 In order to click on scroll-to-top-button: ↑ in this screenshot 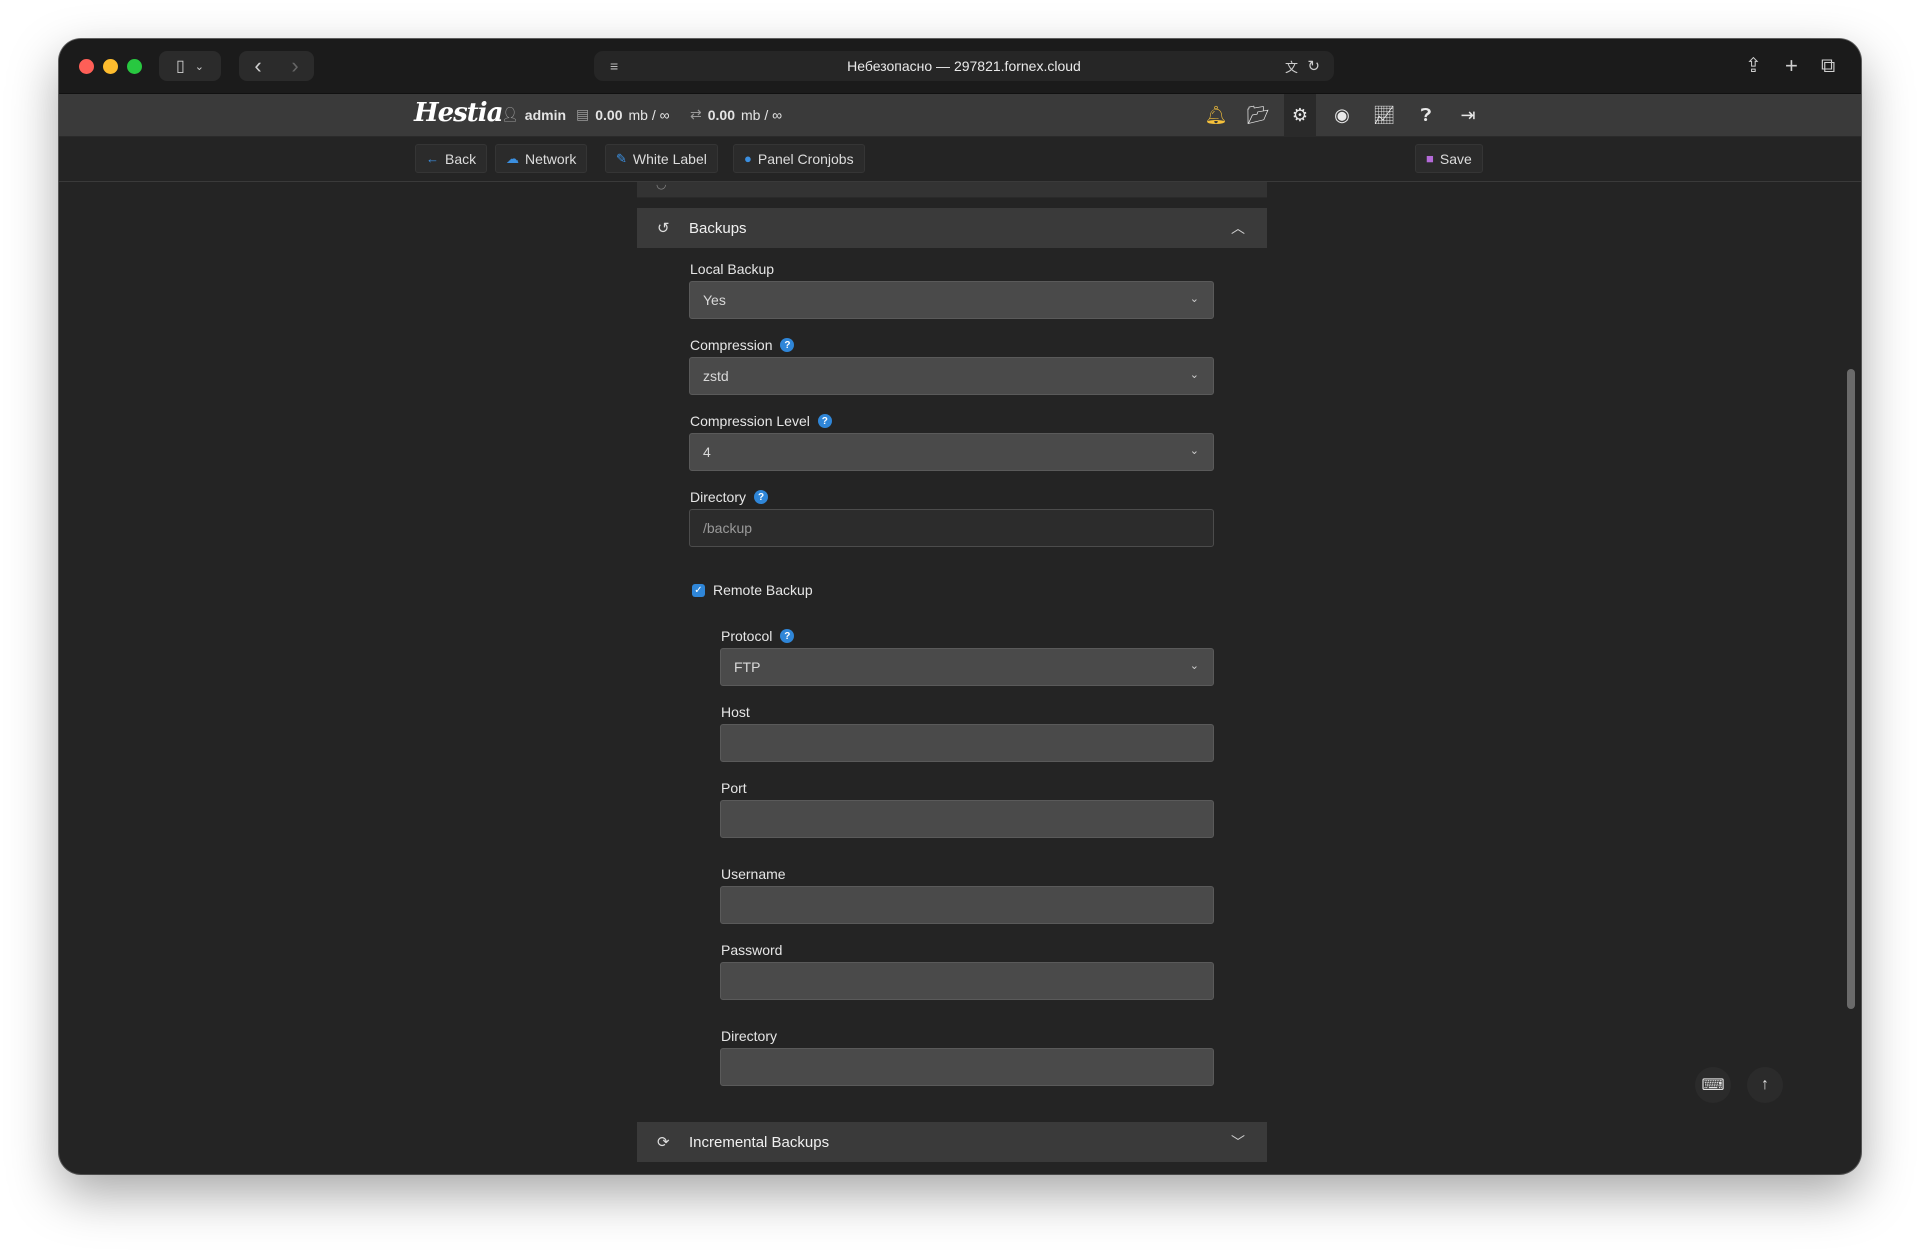, I will do `click(1765, 1085)`.